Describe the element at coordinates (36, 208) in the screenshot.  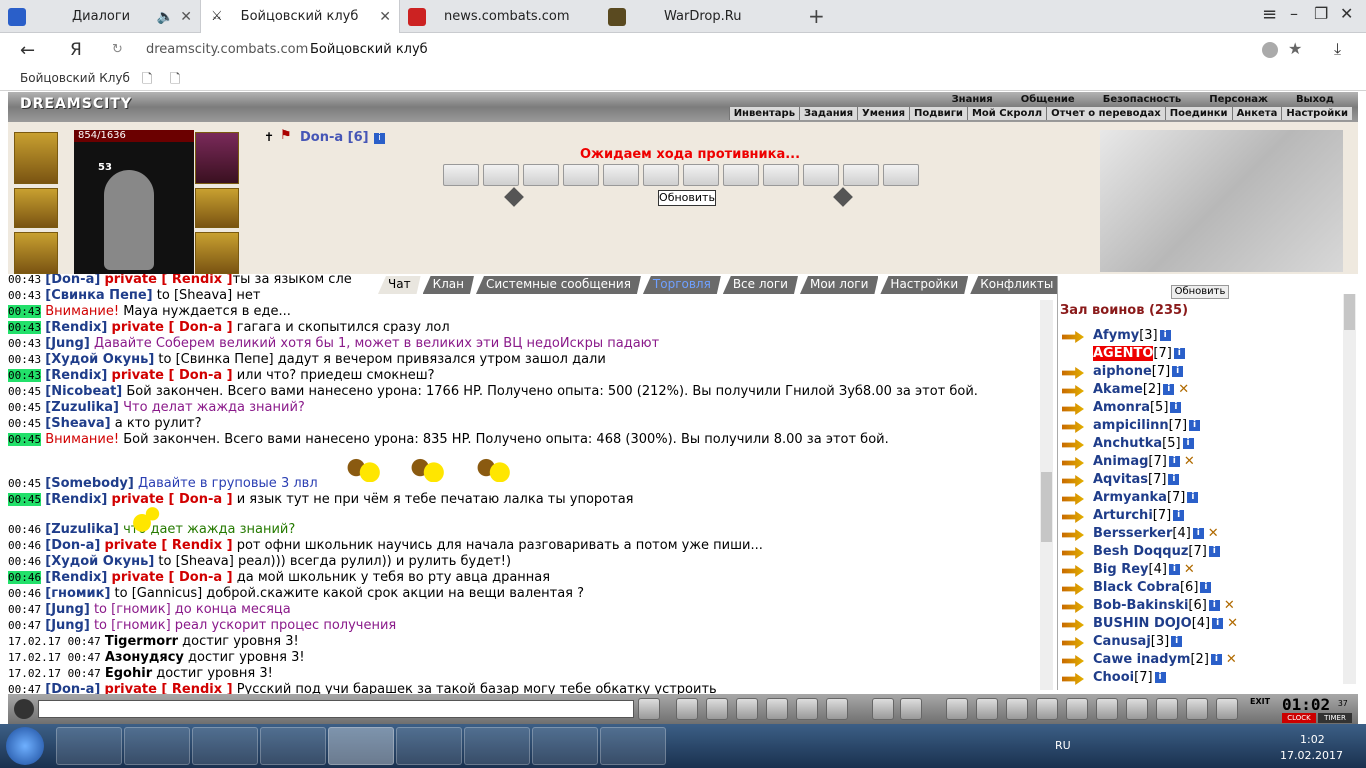
I see `gloves-slot` at that location.